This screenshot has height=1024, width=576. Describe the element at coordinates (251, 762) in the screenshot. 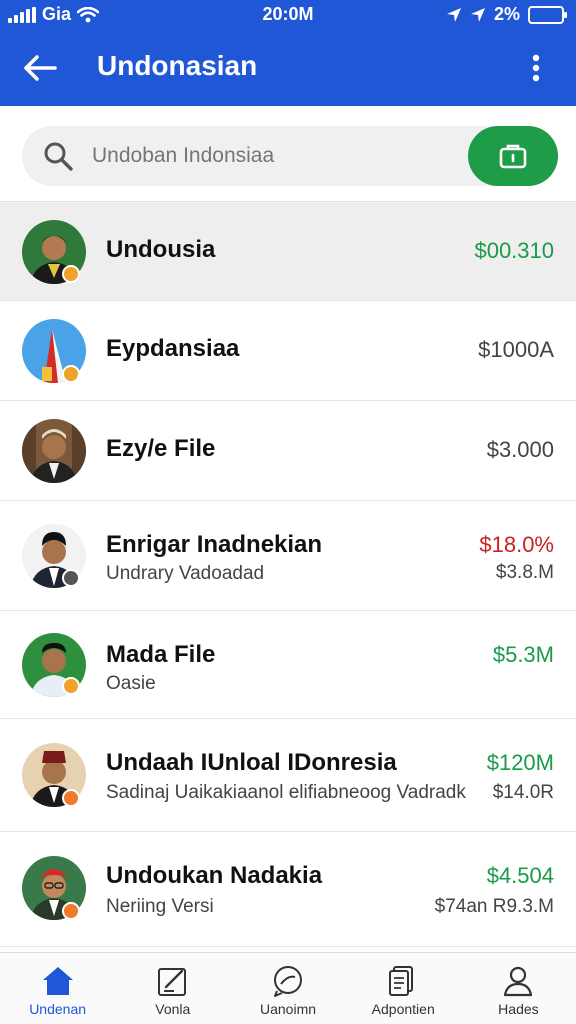

I see `item-name: Undaah IUnloal IDonresia` at that location.